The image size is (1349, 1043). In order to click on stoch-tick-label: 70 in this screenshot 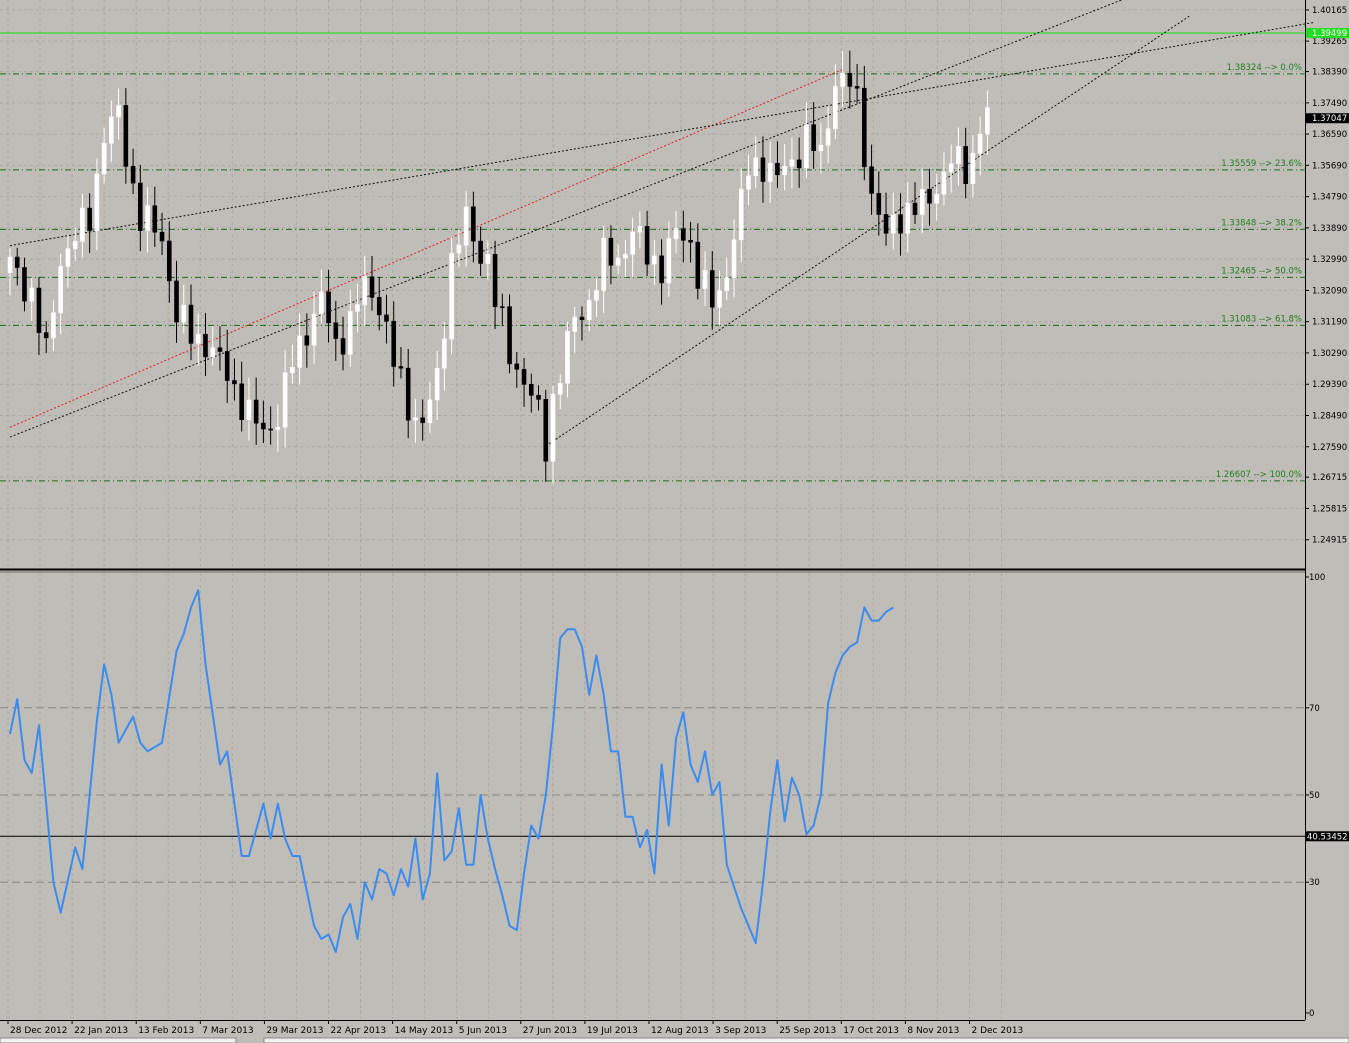, I will do `click(1314, 709)`.